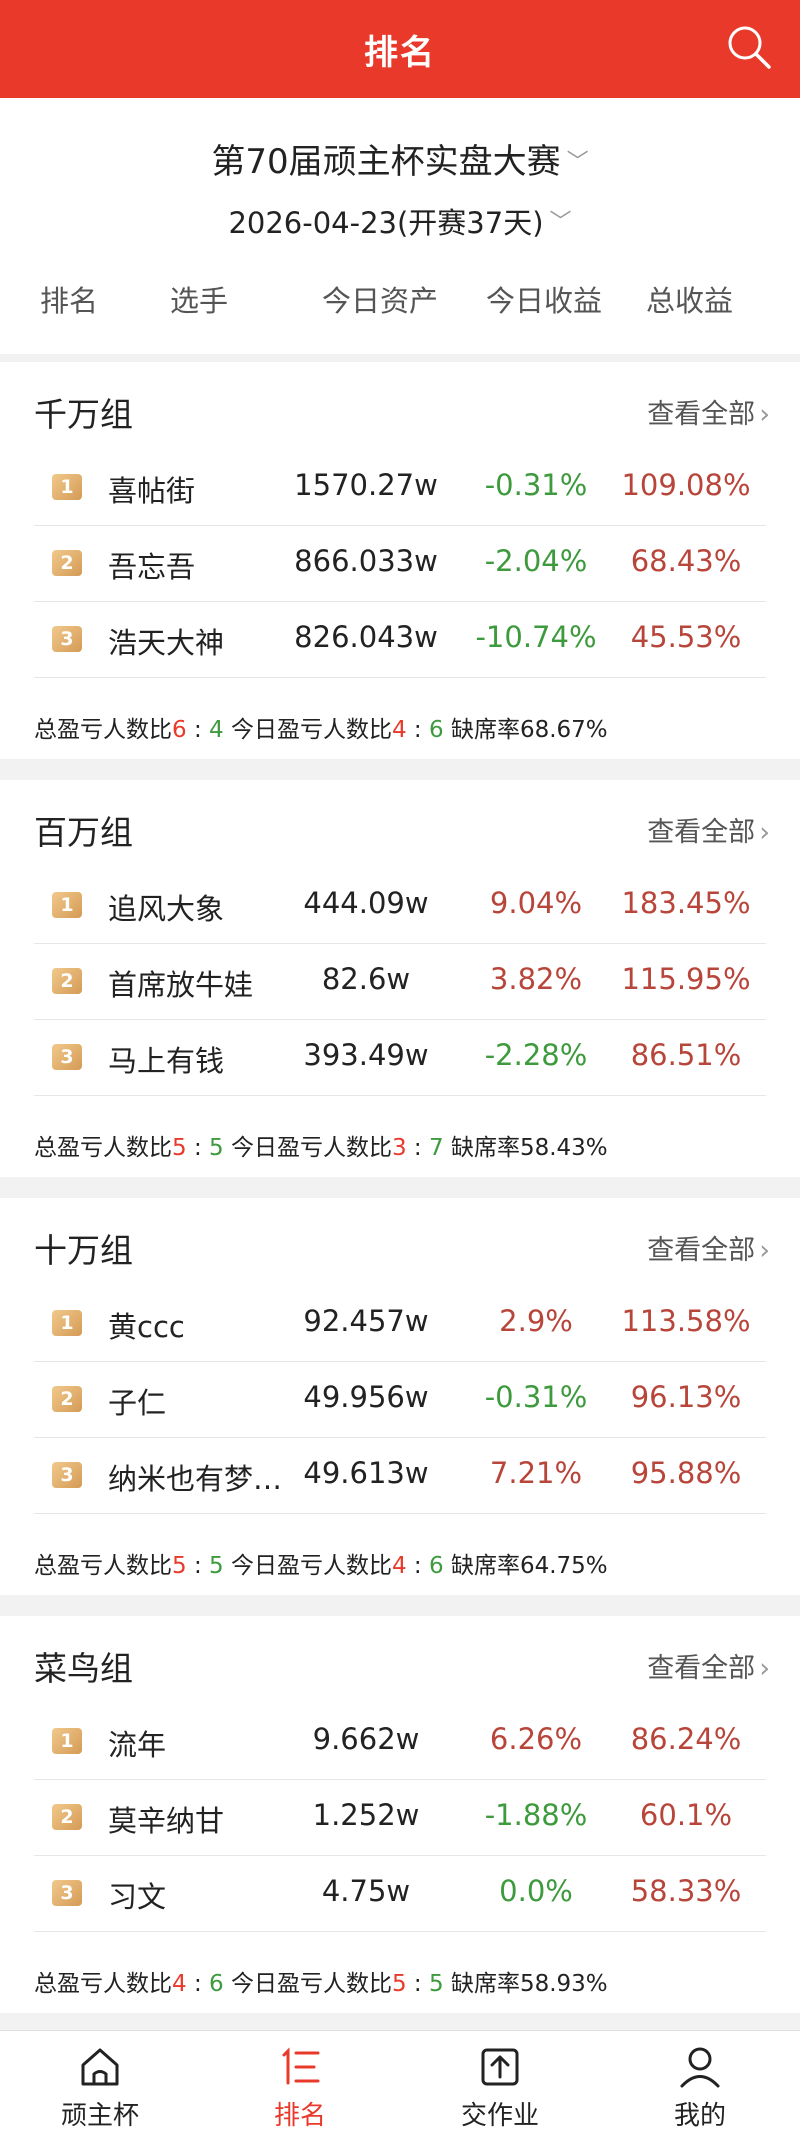  Describe the element at coordinates (436, 1148) in the screenshot. I see `today-lose-count: 7` at that location.